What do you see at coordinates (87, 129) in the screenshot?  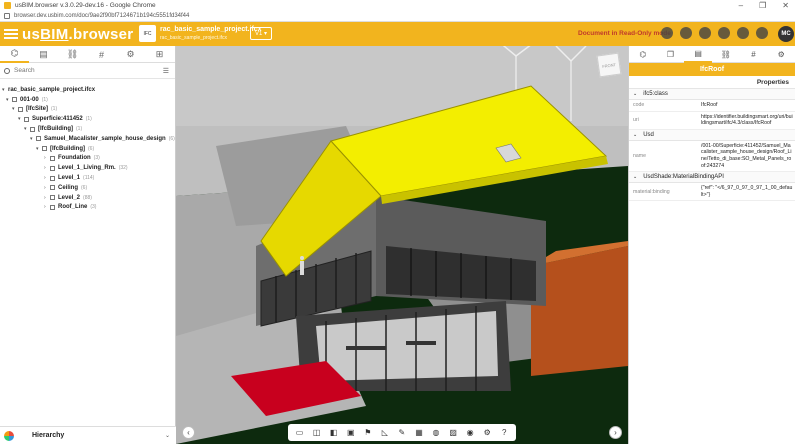 I see `tree-node: ▾ [IfcBuilding] (1)` at bounding box center [87, 129].